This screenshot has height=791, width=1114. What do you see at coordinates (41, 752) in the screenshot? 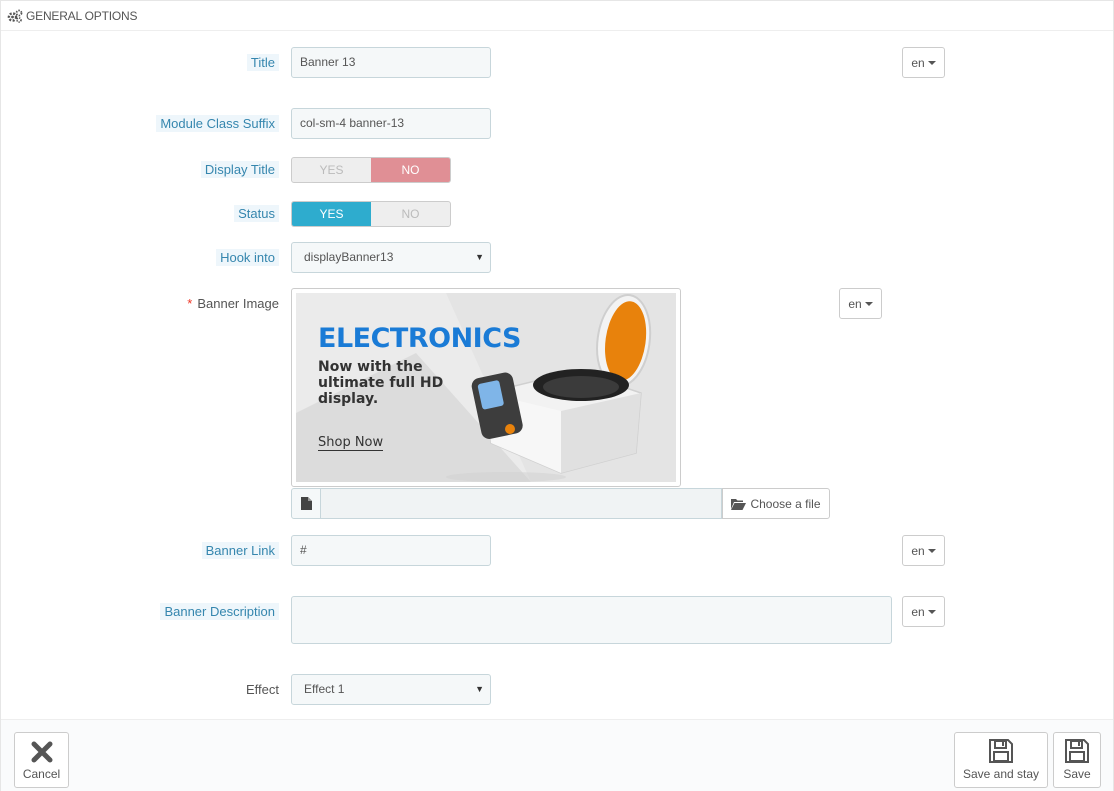
I see `close-icon` at bounding box center [41, 752].